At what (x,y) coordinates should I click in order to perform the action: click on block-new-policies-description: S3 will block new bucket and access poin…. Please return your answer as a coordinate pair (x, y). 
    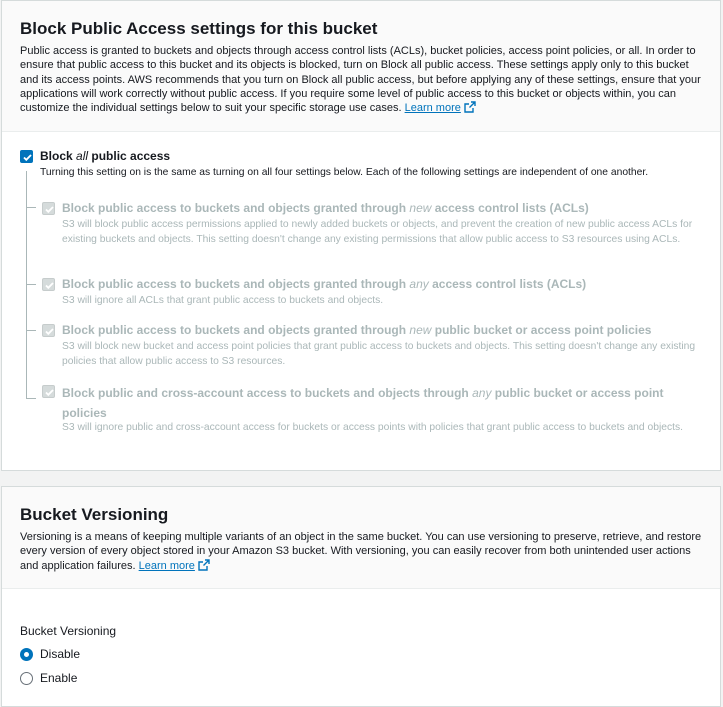
    Looking at the image, I should click on (379, 354).